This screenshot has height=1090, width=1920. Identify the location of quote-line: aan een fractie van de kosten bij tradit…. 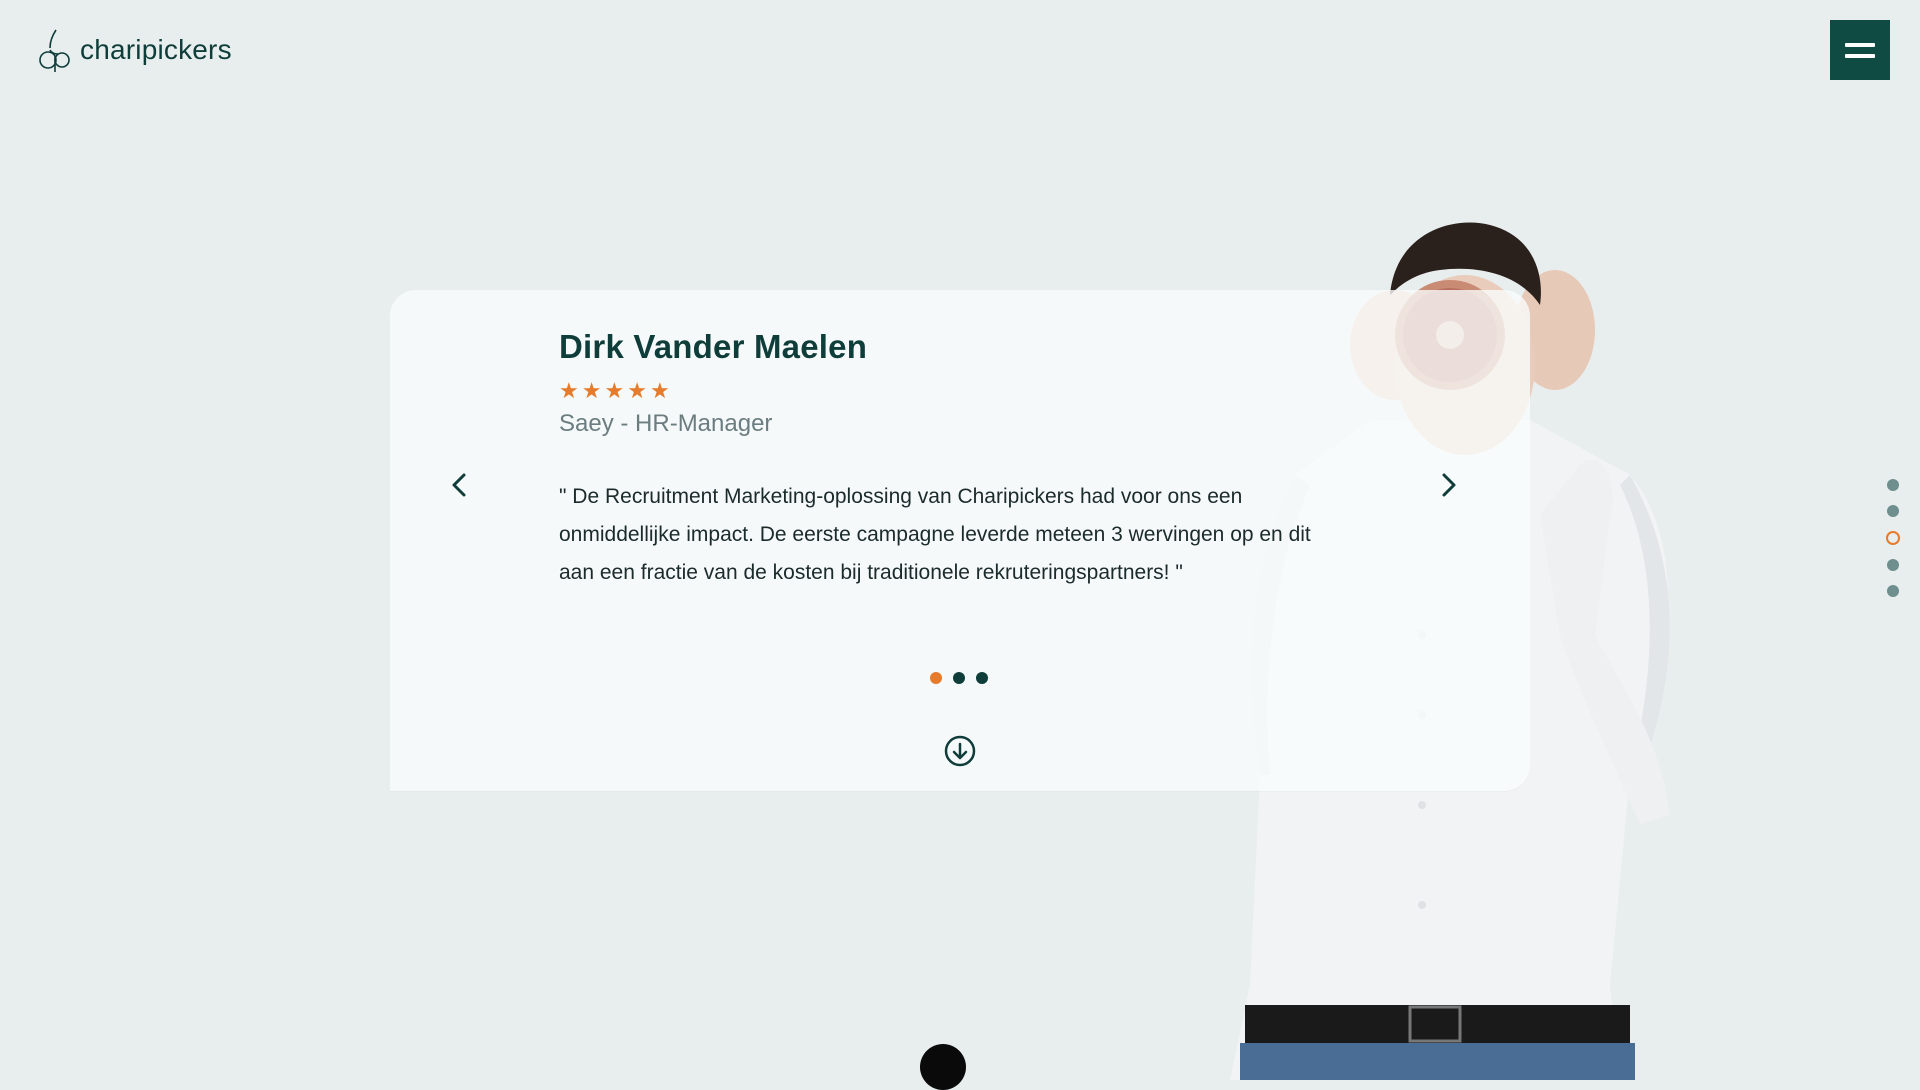
(871, 572).